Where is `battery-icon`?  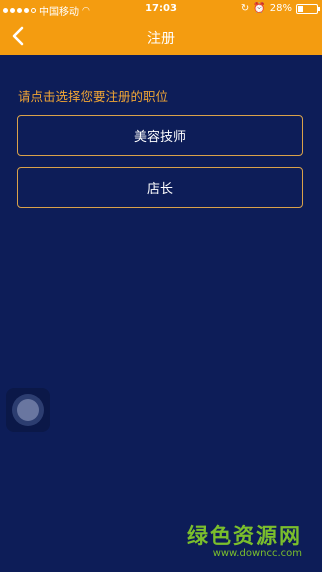
battery-icon is located at coordinates (308, 8).